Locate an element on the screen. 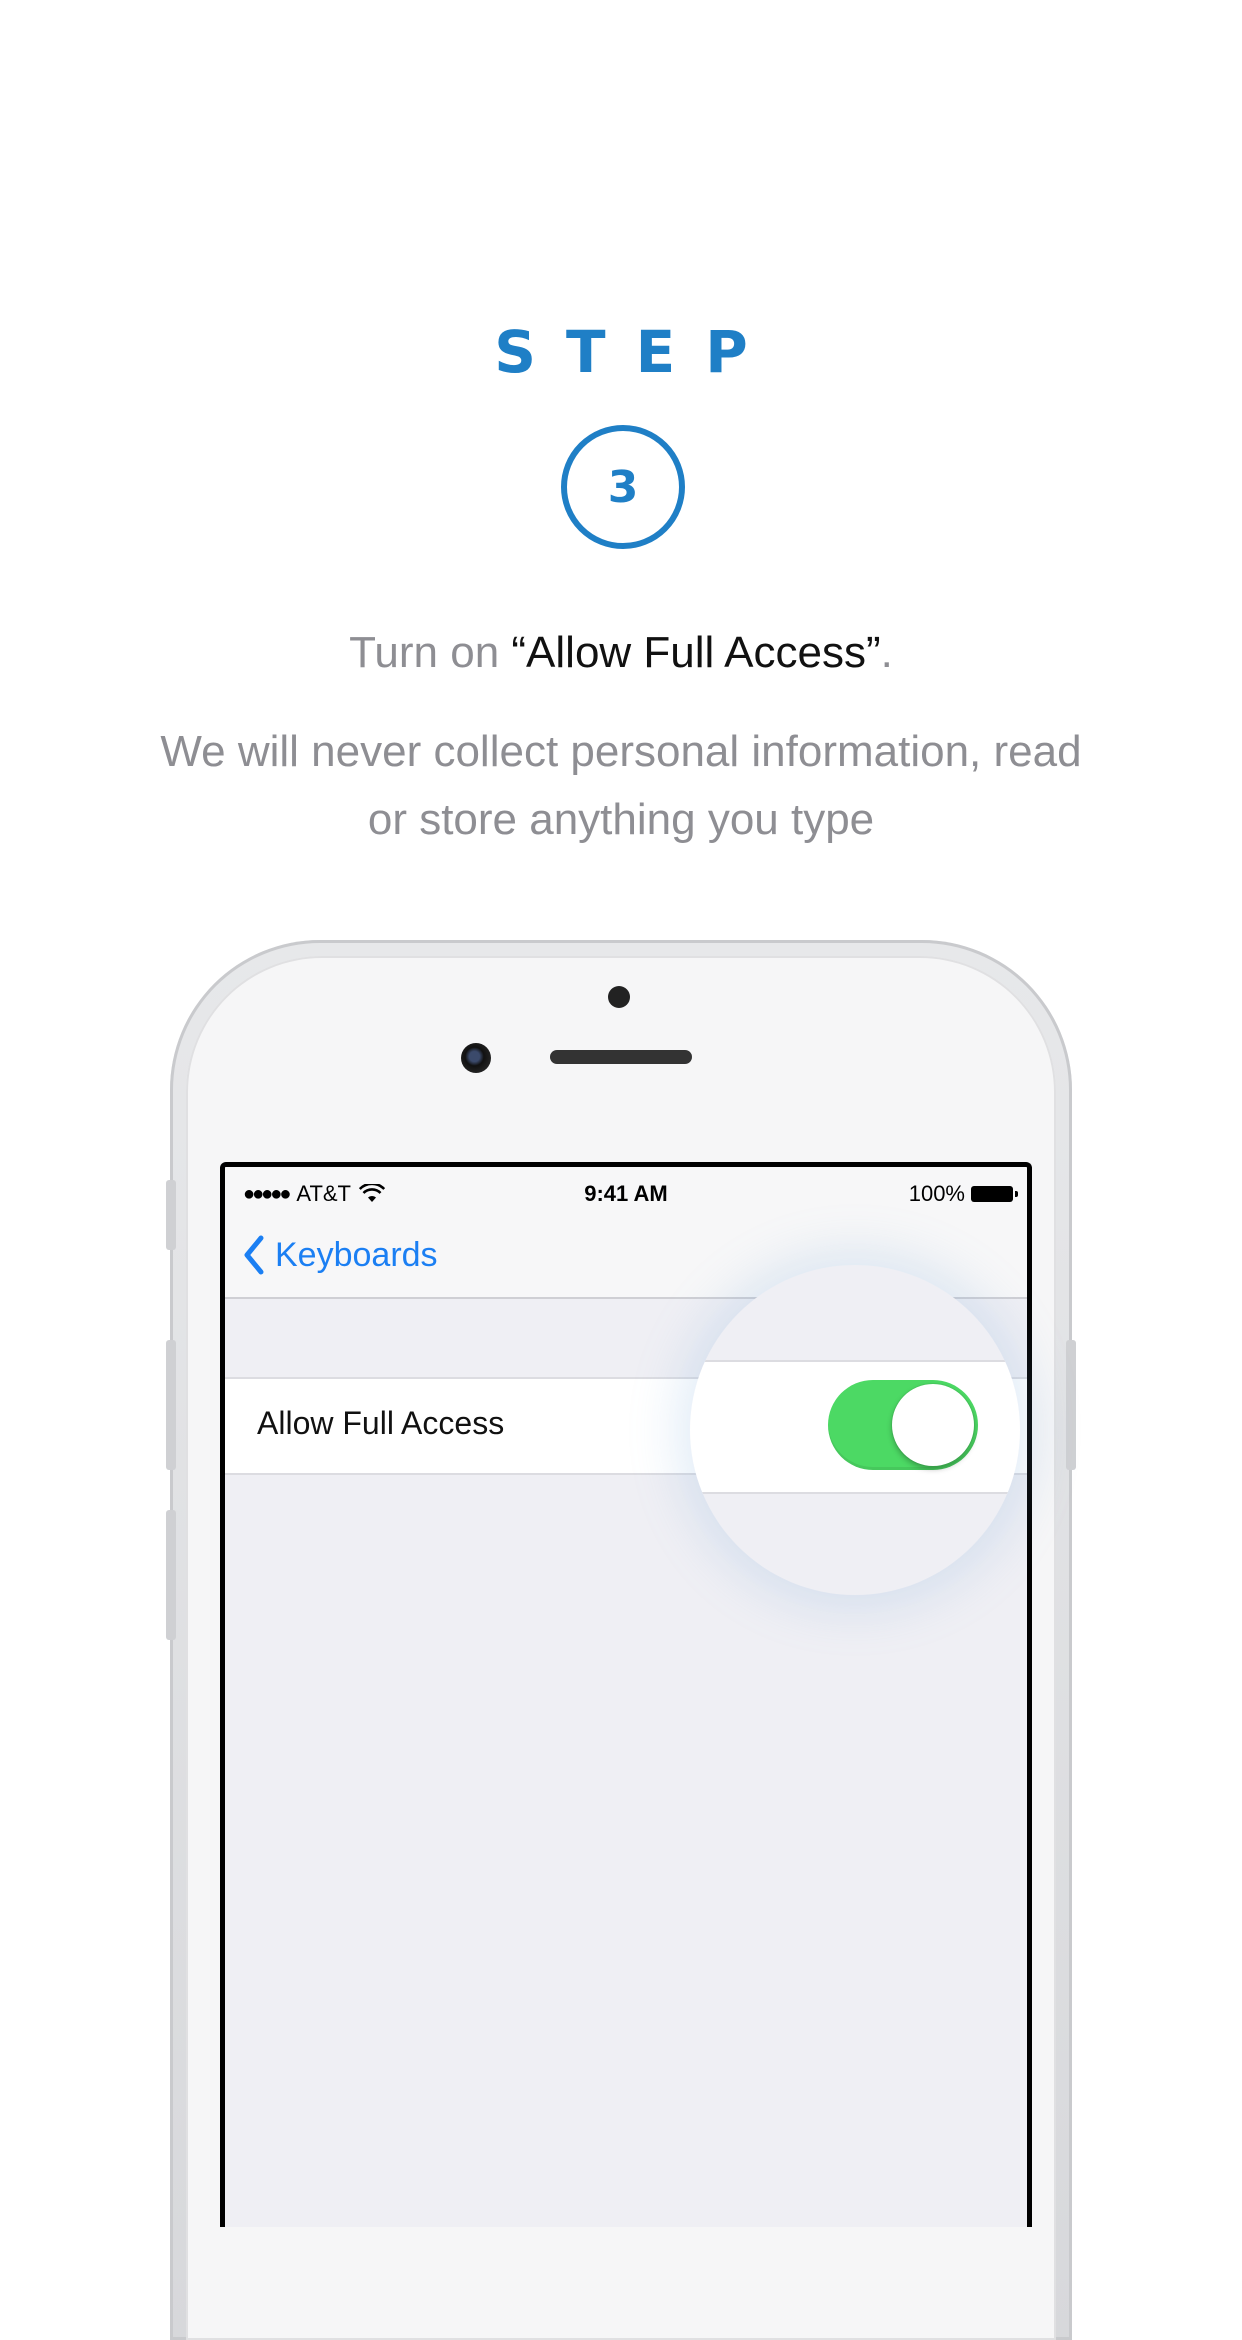 This screenshot has height=2340, width=1242. instruction-suffix: . is located at coordinates (886, 652).